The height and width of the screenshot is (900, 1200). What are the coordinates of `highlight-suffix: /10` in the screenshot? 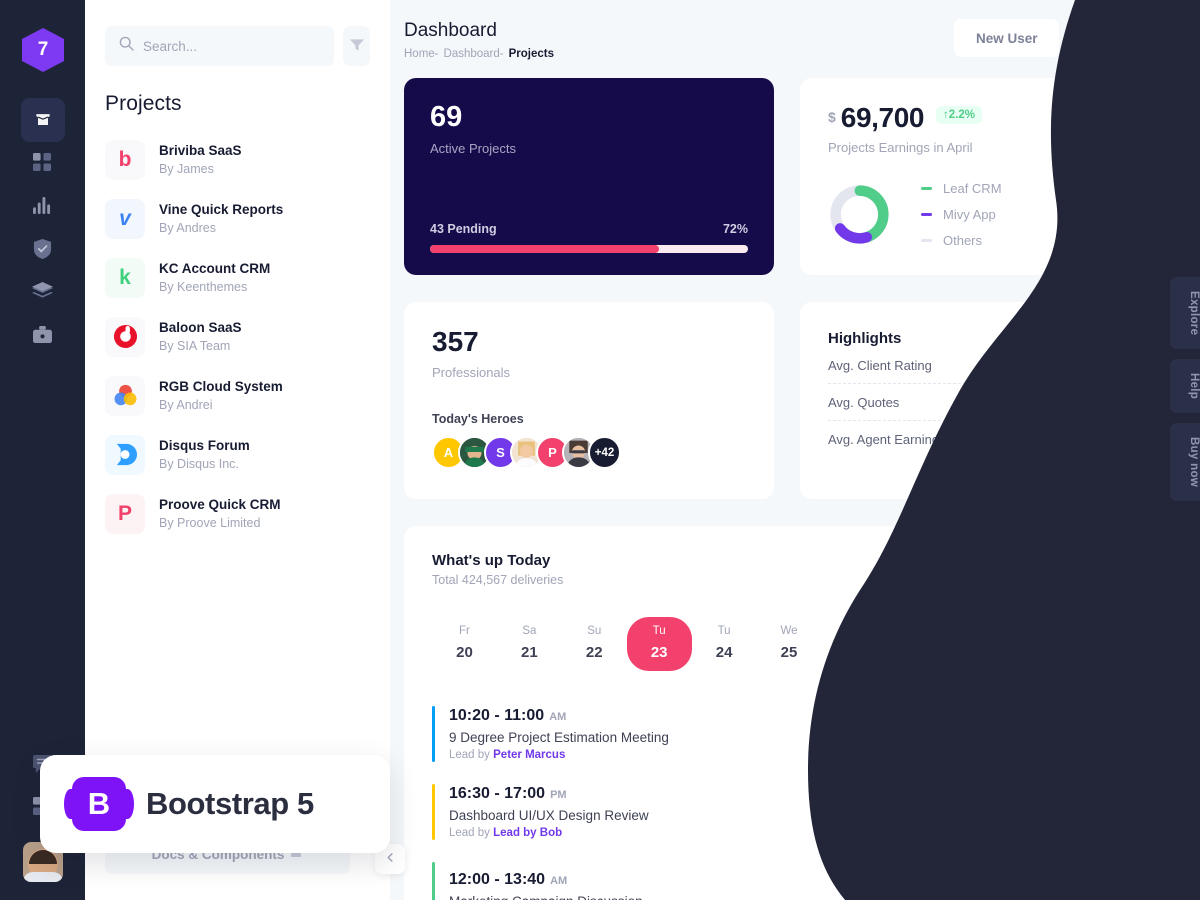 It's located at (1136, 365).